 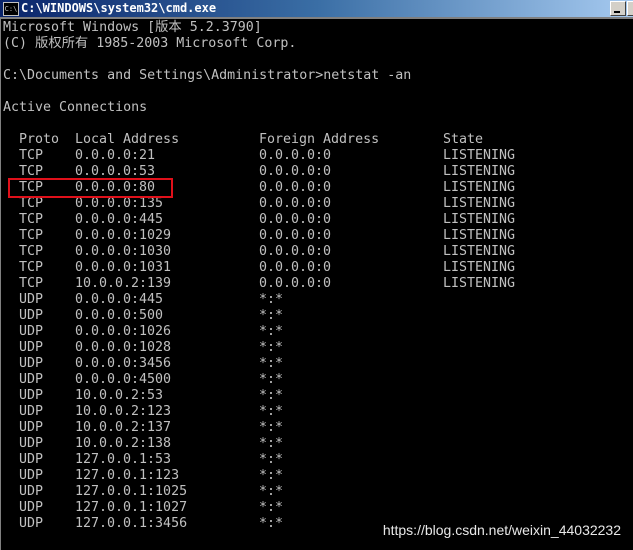 What do you see at coordinates (119, 395) in the screenshot?
I see `cell-local: 10.0.0.2:53` at bounding box center [119, 395].